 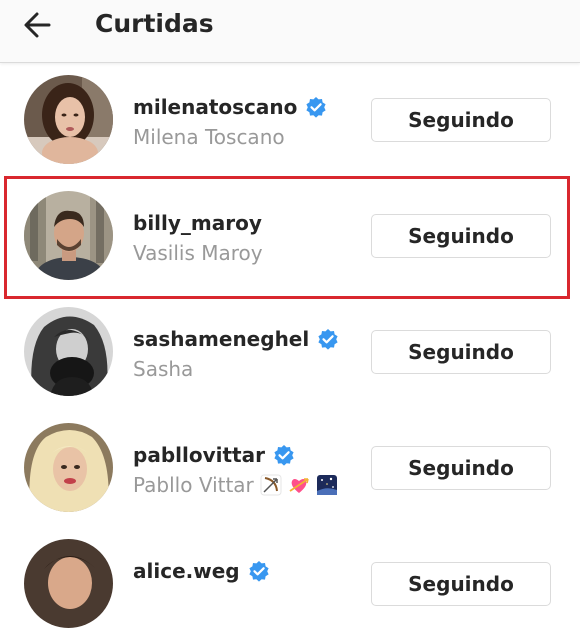 I want to click on full-name-text: Milena Toscano, so click(x=209, y=137).